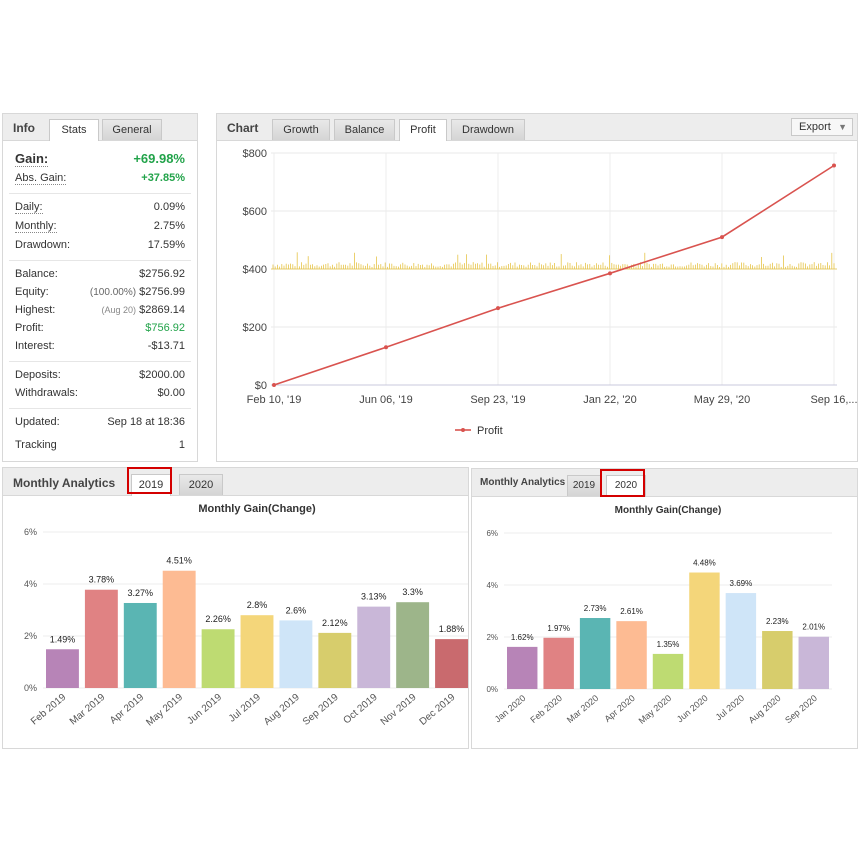 Image resolution: width=861 pixels, height=861 pixels. I want to click on bar-value-label: 2.23%, so click(777, 621).